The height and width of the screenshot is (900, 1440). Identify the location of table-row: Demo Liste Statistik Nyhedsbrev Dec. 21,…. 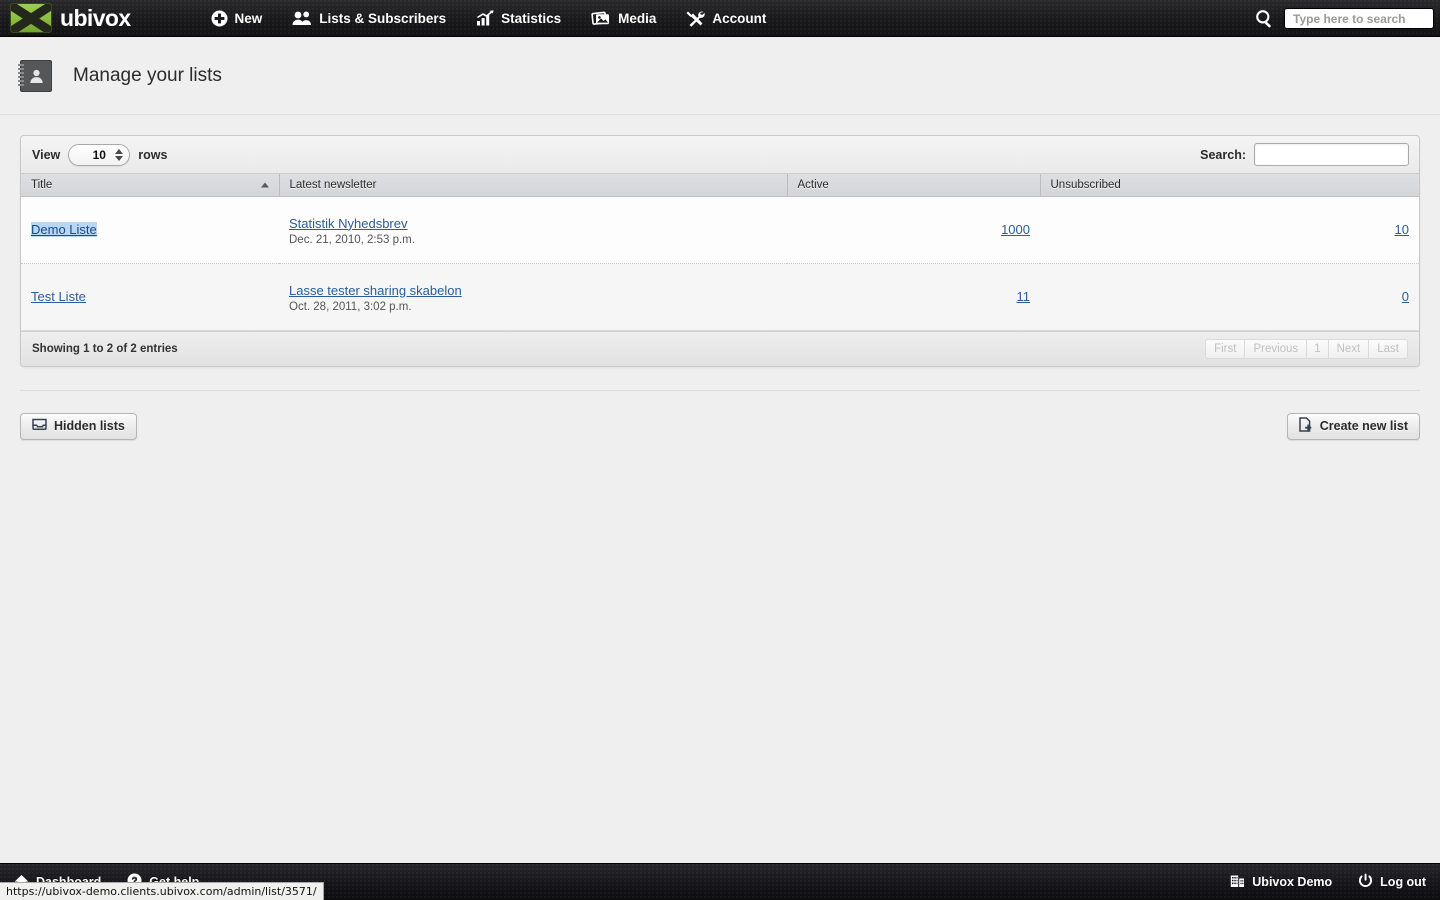
(720, 230).